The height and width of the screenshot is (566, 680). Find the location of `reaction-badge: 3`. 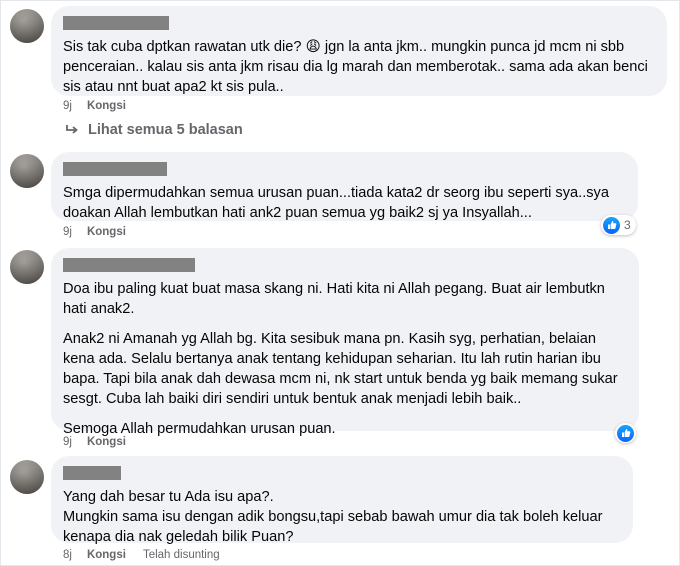

reaction-badge: 3 is located at coordinates (618, 225).